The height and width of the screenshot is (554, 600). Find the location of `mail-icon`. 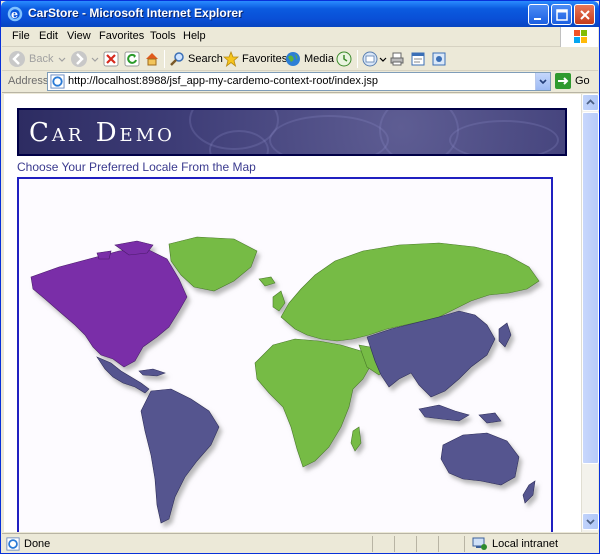

mail-icon is located at coordinates (370, 59).